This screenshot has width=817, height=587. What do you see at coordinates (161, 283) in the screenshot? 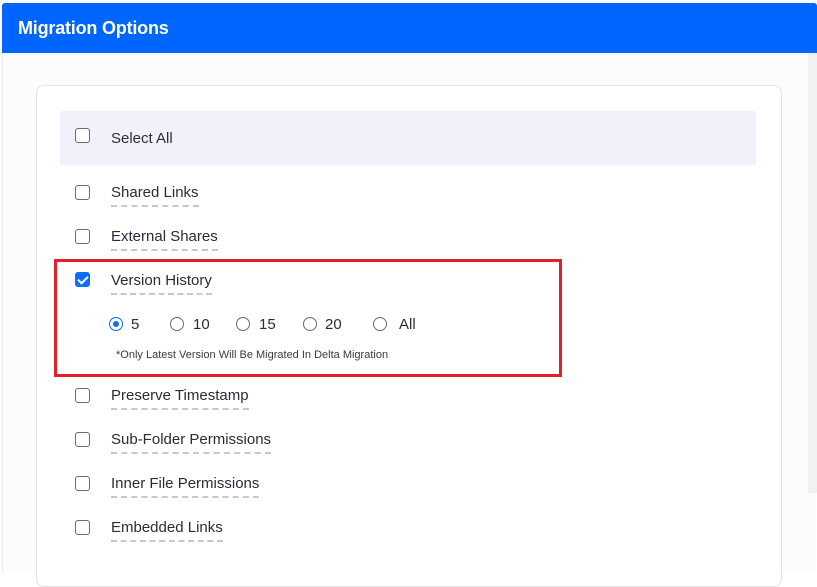
I see `version-history-label: Version History` at bounding box center [161, 283].